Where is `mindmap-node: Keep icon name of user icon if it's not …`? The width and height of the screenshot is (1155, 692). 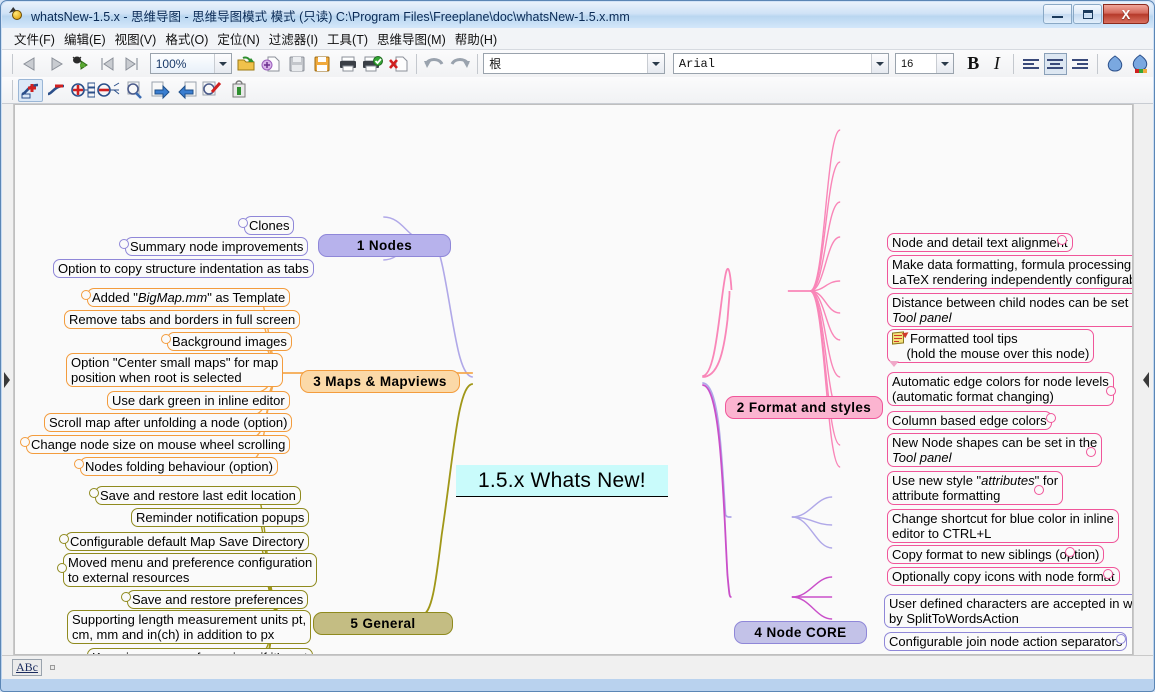 mindmap-node: Keep icon name of user icon if it's not … is located at coordinates (200, 651).